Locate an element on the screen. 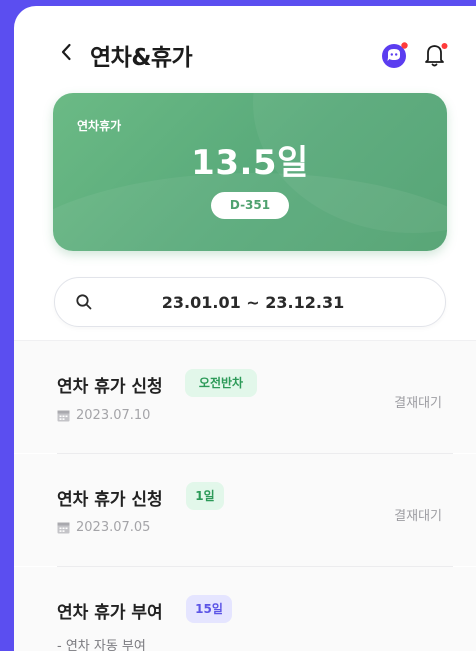 This screenshot has height=651, width=476. item-date-text: 2023.07.10 is located at coordinates (113, 415).